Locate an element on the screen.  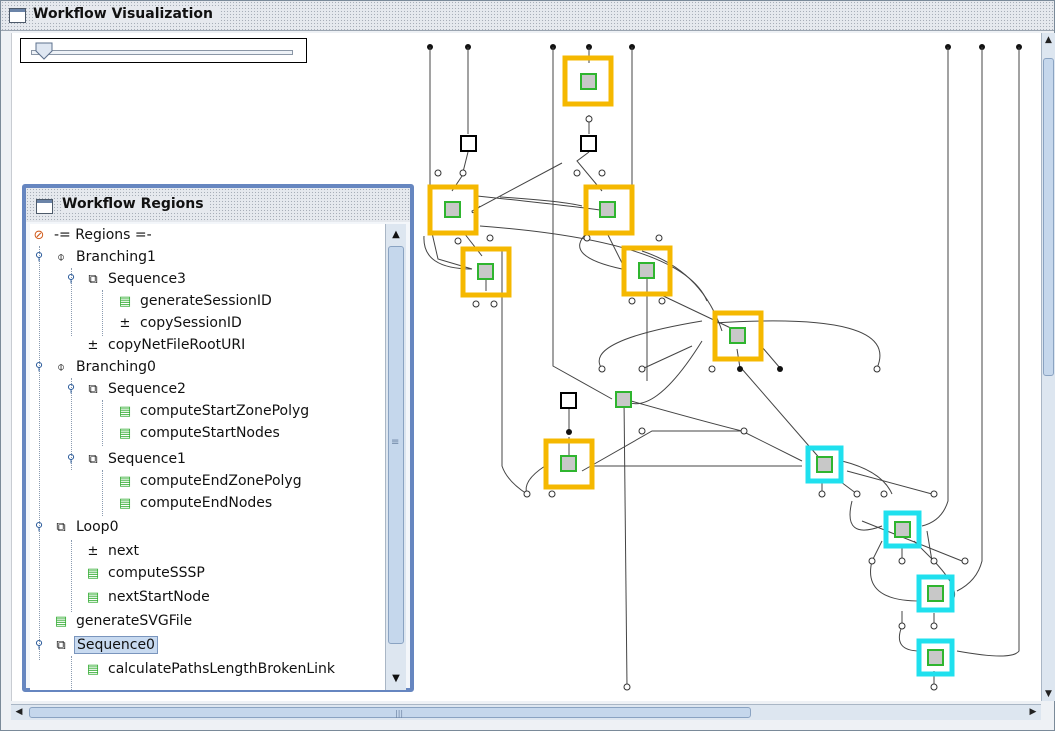
cyan-region-tasks is located at coordinates (880, 561).